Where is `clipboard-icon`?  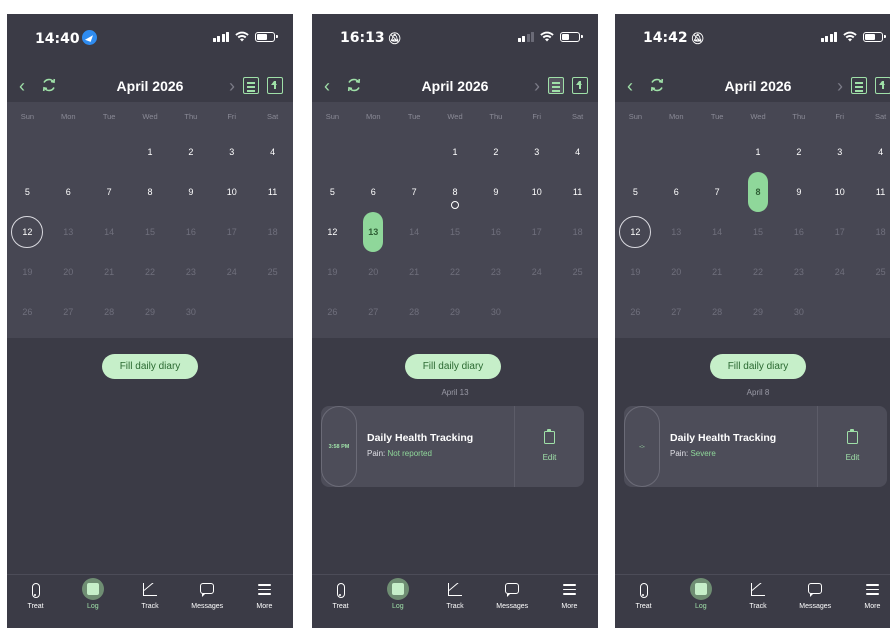
clipboard-icon is located at coordinates (549, 436).